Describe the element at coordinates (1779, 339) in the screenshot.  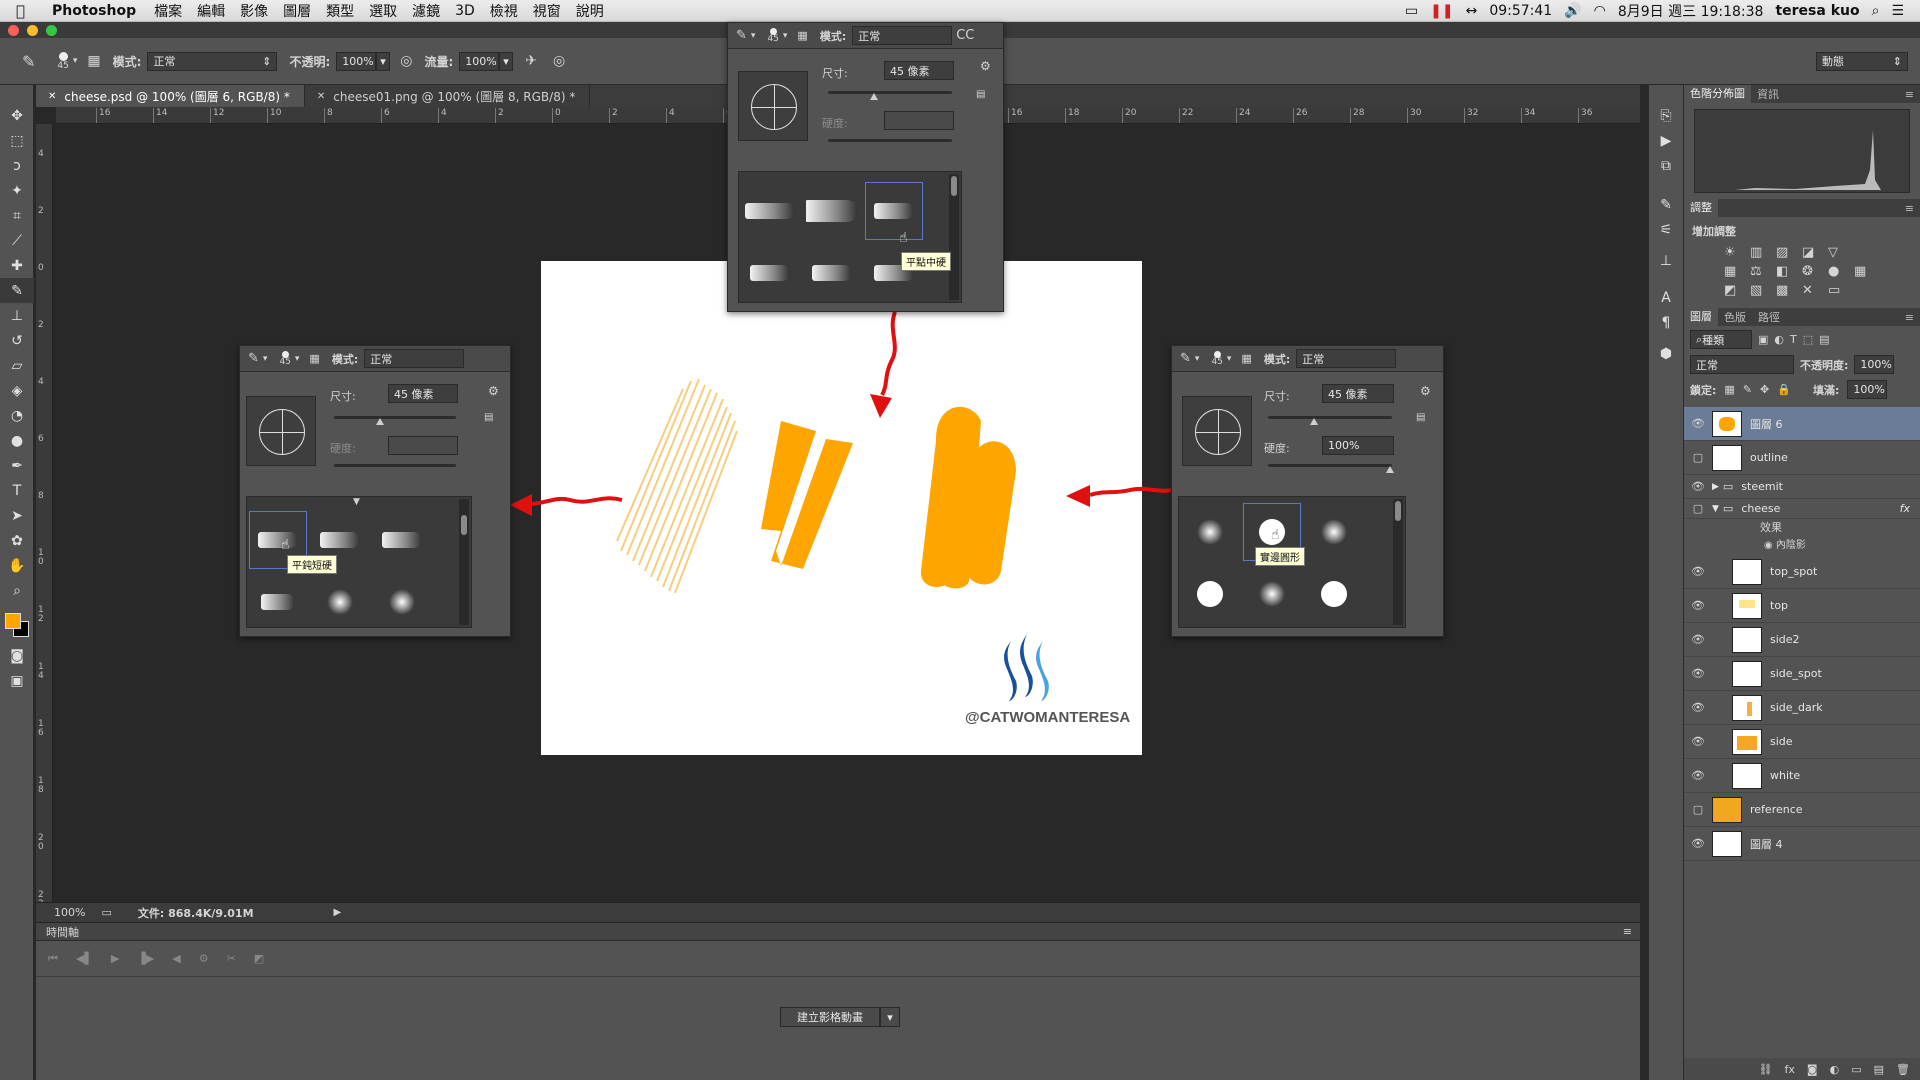
I see `filter-adjust-icon: ◐` at that location.